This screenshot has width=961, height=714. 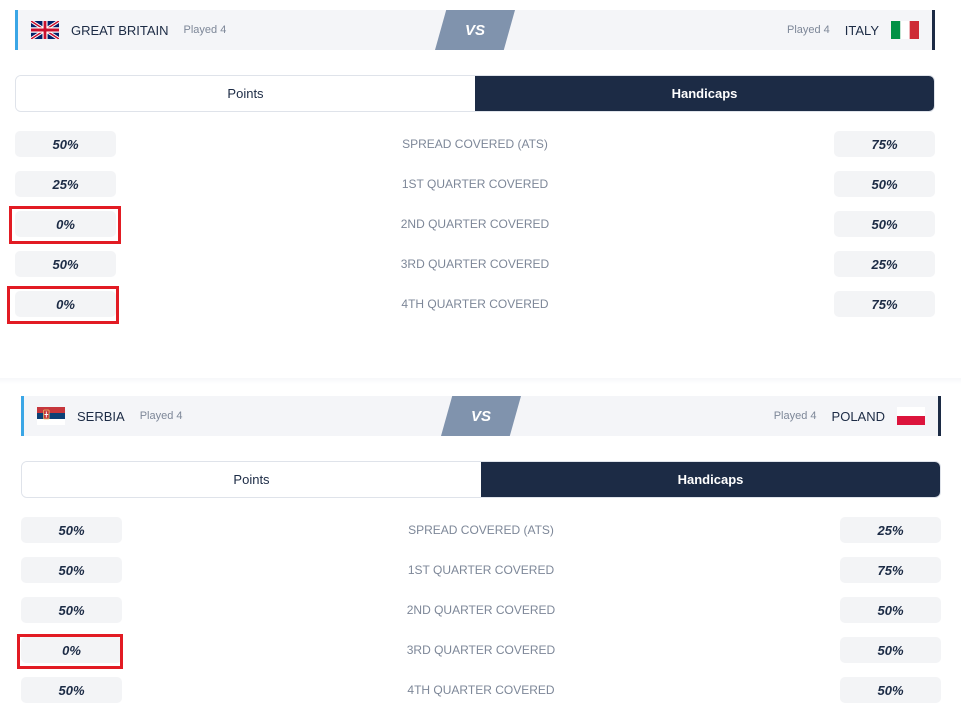 I want to click on stat-row-spread-covered: 50% SPREAD COVERED (ATS) 25%, so click(x=481, y=537).